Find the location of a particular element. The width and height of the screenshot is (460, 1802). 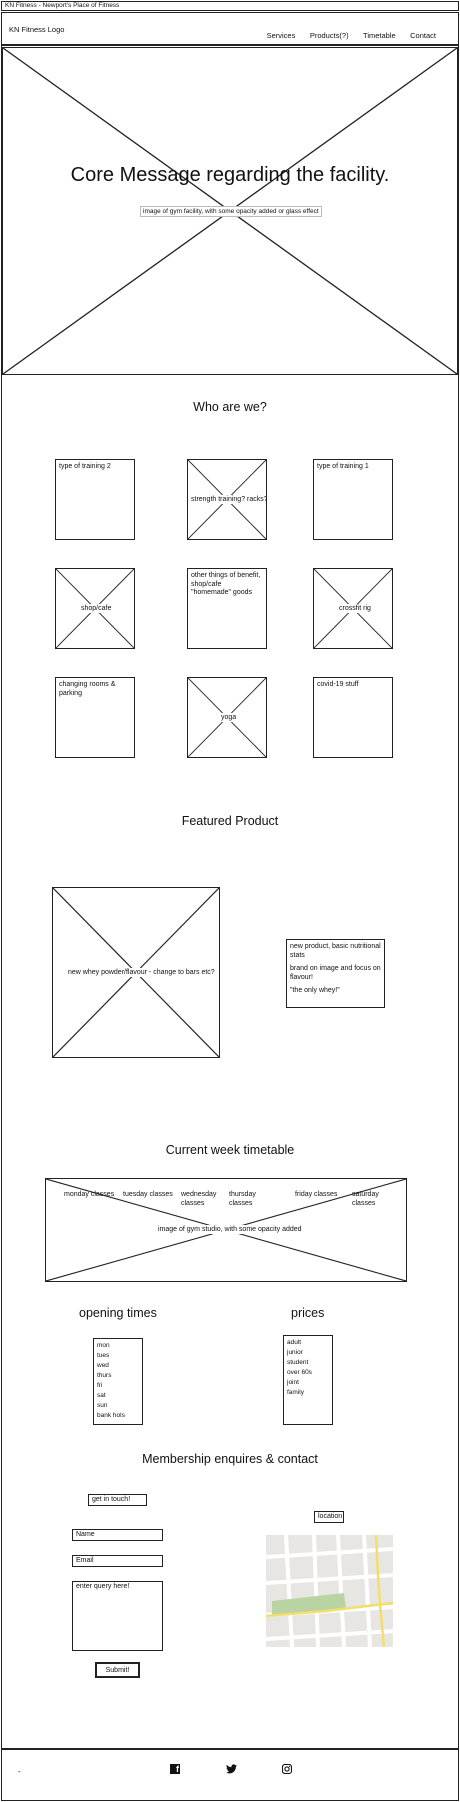

timetable-day-friday: friday classes is located at coordinates (316, 1195).